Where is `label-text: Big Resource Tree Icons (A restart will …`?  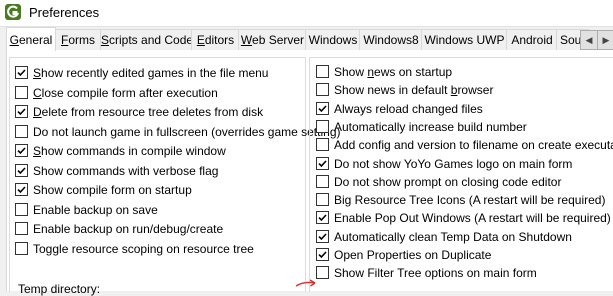
label-text: Big Resource Tree Icons (A restart will … is located at coordinates (470, 200).